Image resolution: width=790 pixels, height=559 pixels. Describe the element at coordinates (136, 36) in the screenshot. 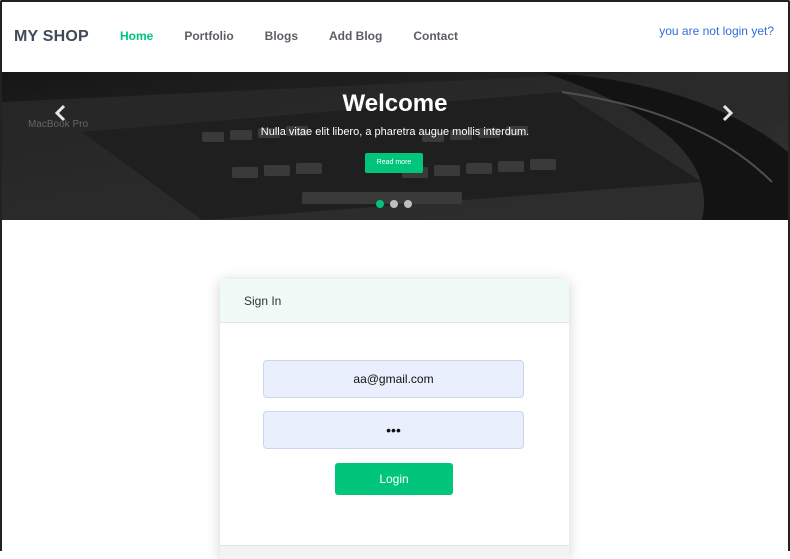

I see `nav-link-home: Home` at that location.